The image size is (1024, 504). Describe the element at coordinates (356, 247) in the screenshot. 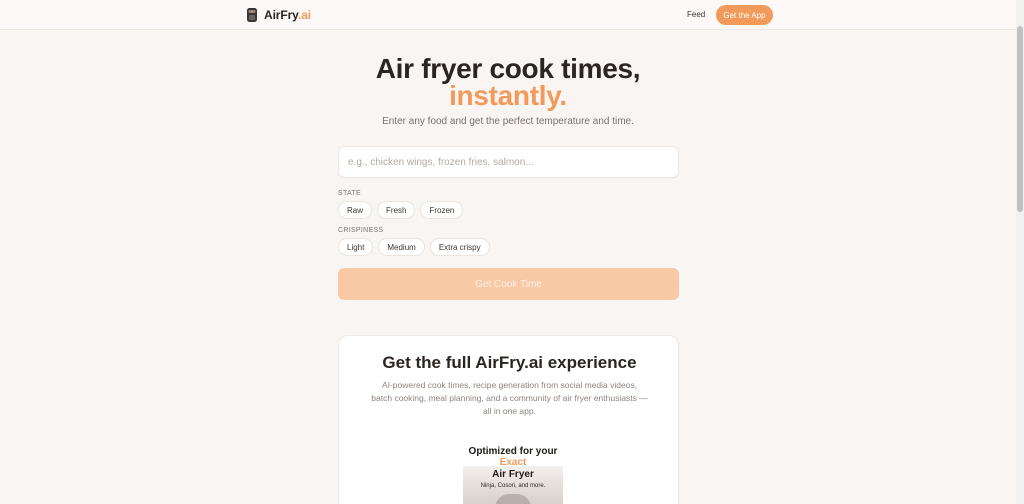

I see `crispiness-chip-light: Light` at that location.